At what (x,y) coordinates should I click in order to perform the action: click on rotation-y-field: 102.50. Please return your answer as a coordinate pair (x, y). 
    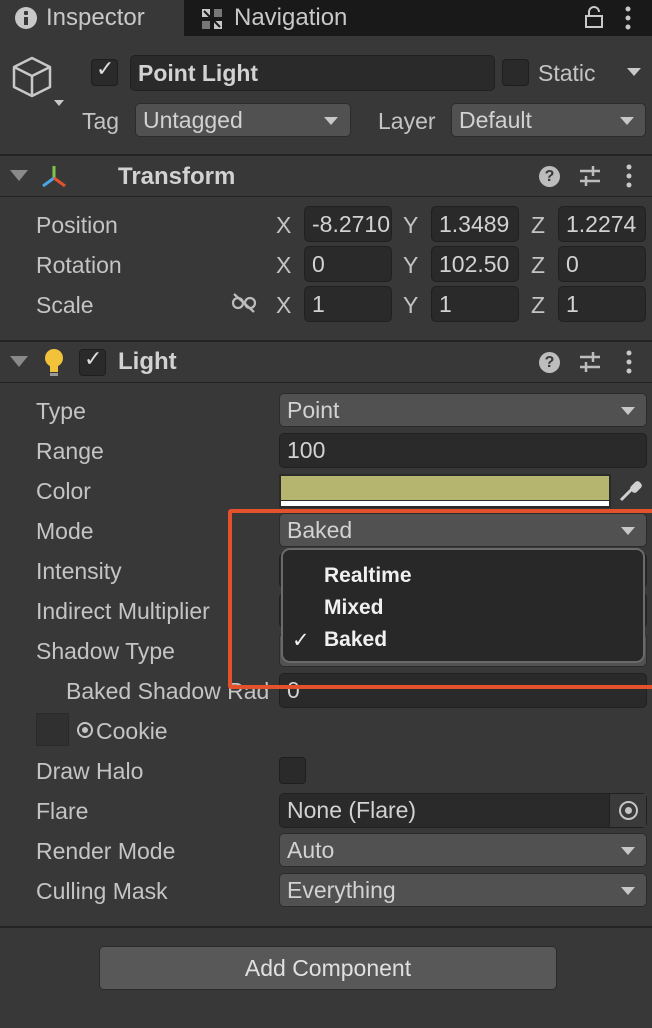
    Looking at the image, I should click on (475, 264).